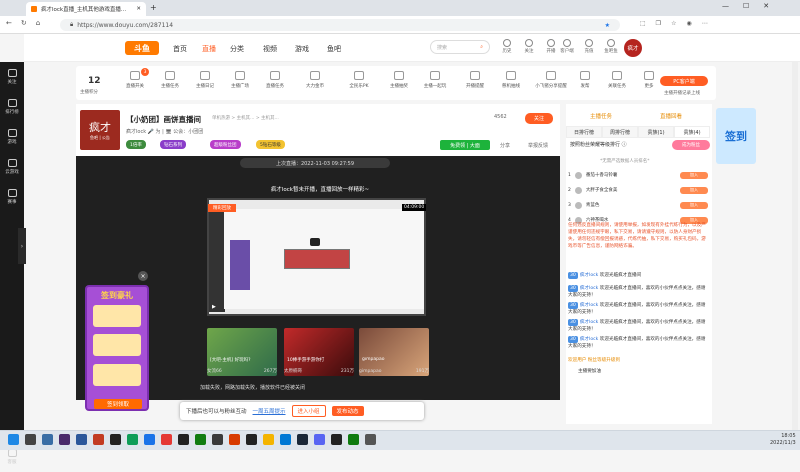 This screenshot has width=800, height=472. I want to click on new-tab-button: +, so click(153, 7).